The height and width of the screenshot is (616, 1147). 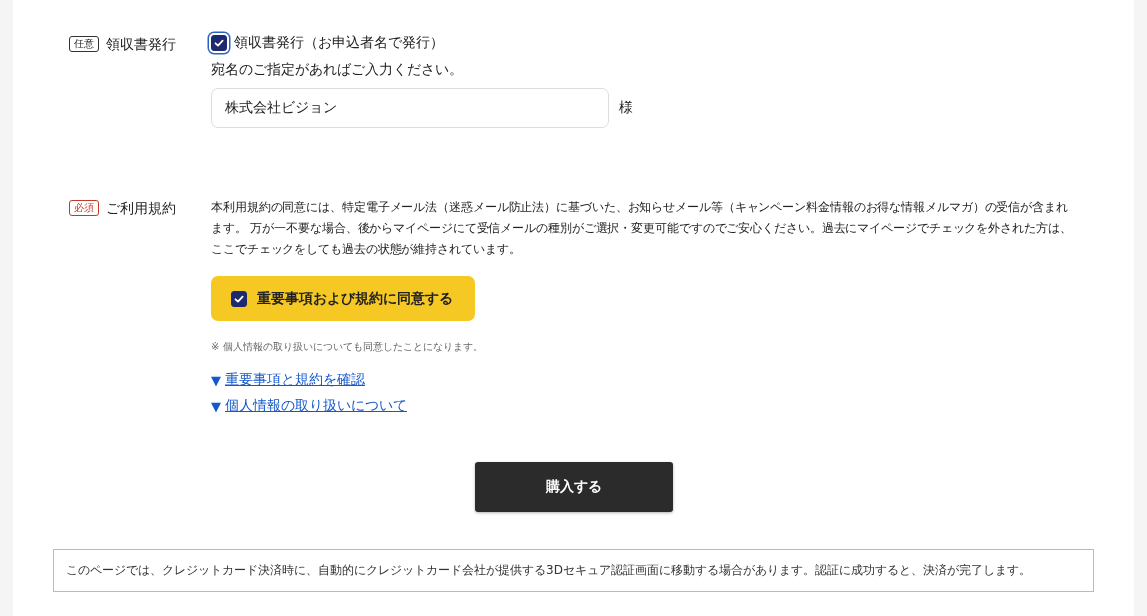 I want to click on expand-link: 重要事項と規約を確認, so click(x=295, y=380).